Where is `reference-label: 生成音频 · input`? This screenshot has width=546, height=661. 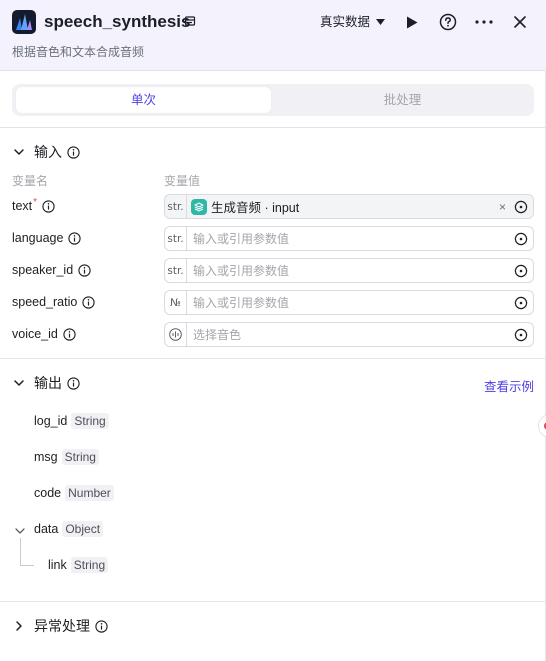 reference-label: 生成音频 · input is located at coordinates (255, 208).